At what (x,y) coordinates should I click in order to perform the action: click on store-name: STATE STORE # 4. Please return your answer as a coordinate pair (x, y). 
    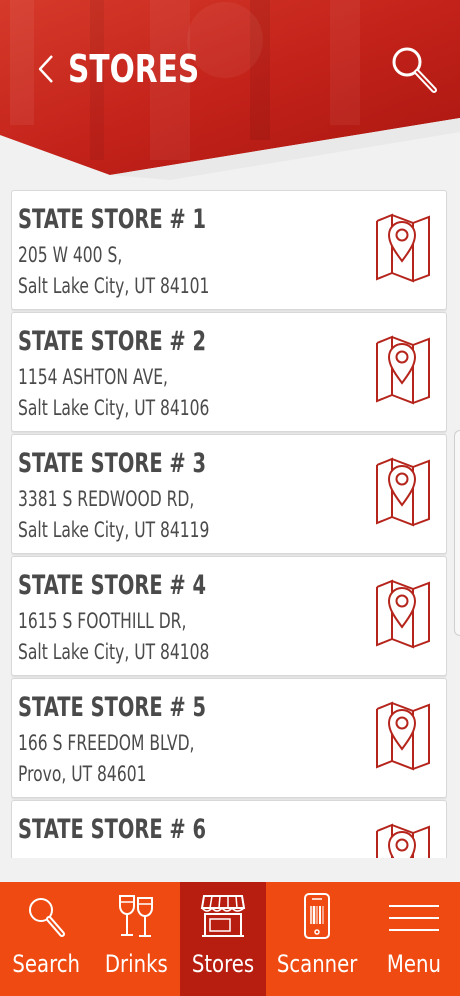
    Looking at the image, I should click on (112, 585).